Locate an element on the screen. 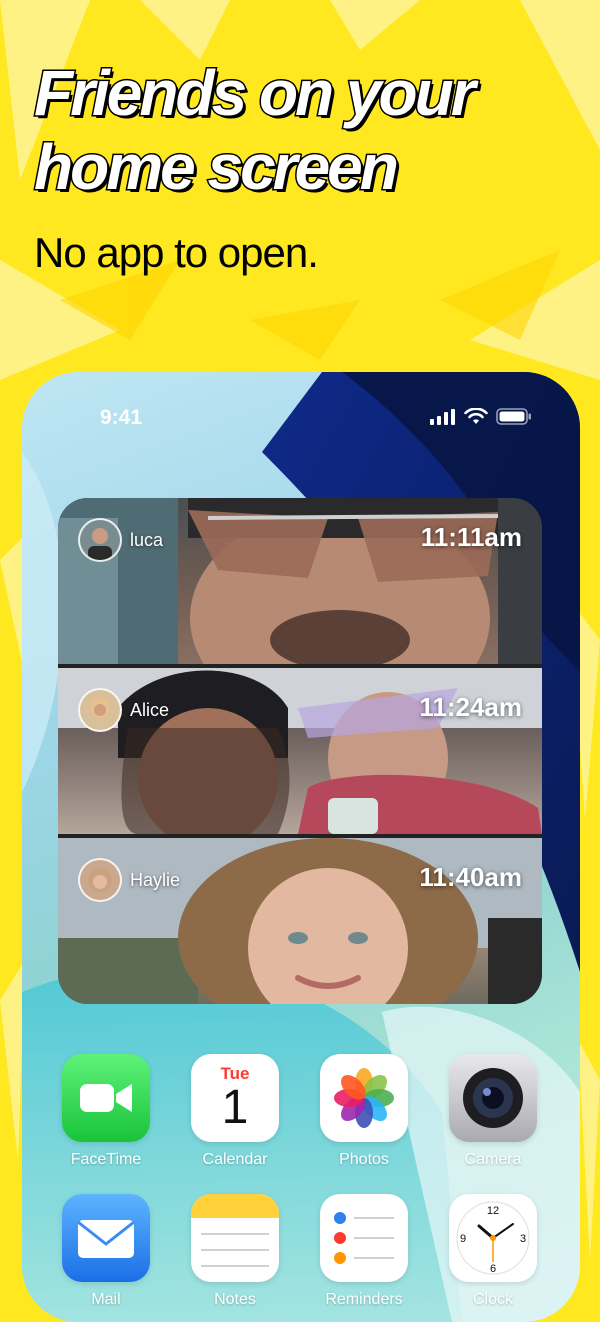  photos-icon is located at coordinates (364, 1098).